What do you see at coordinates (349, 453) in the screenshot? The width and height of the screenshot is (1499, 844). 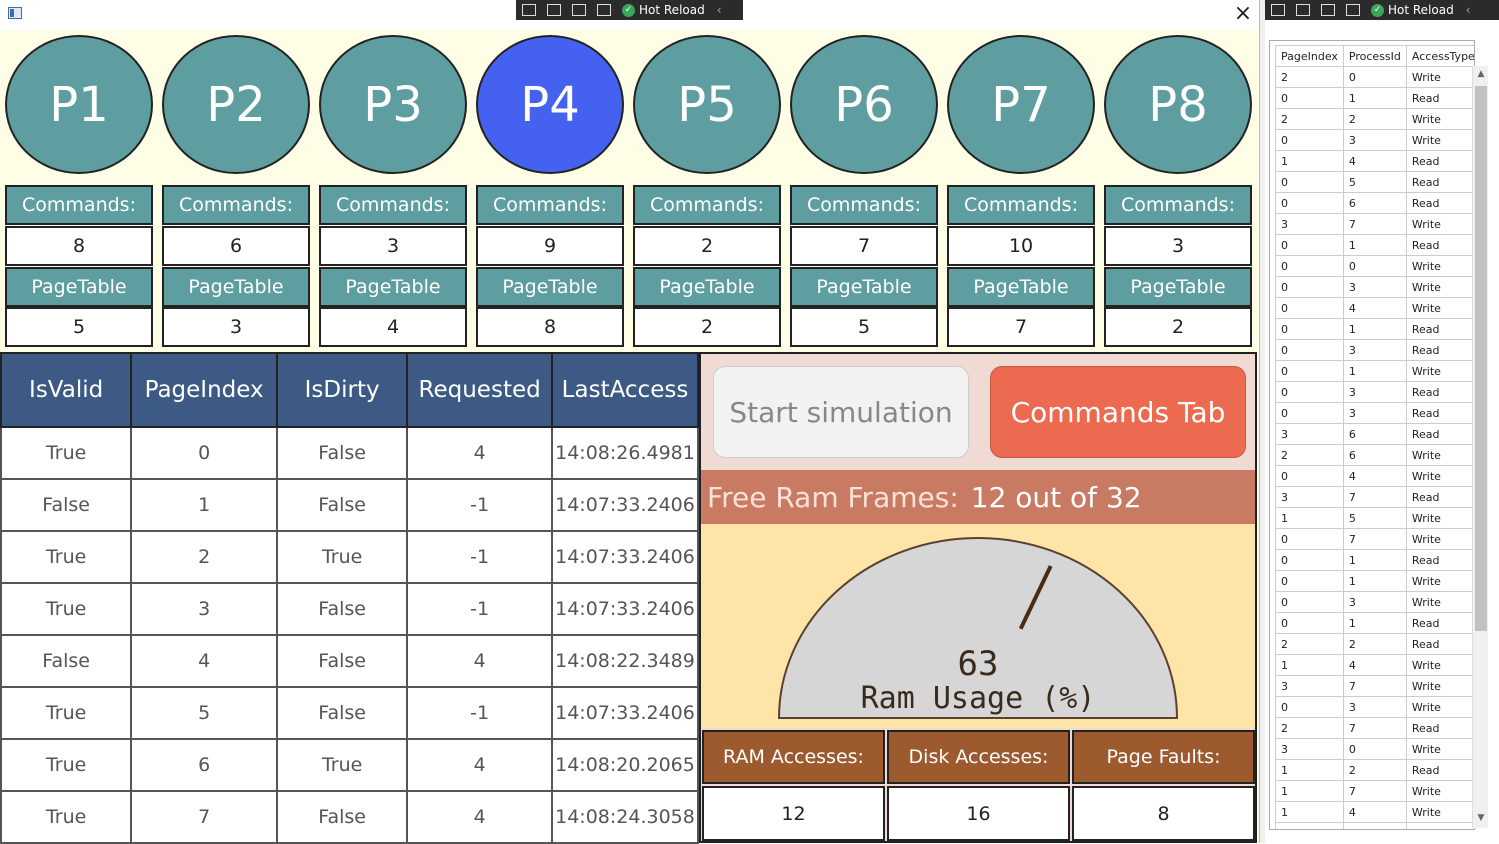 I see `table-row: True 0 False 4 14:08:26.4981` at bounding box center [349, 453].